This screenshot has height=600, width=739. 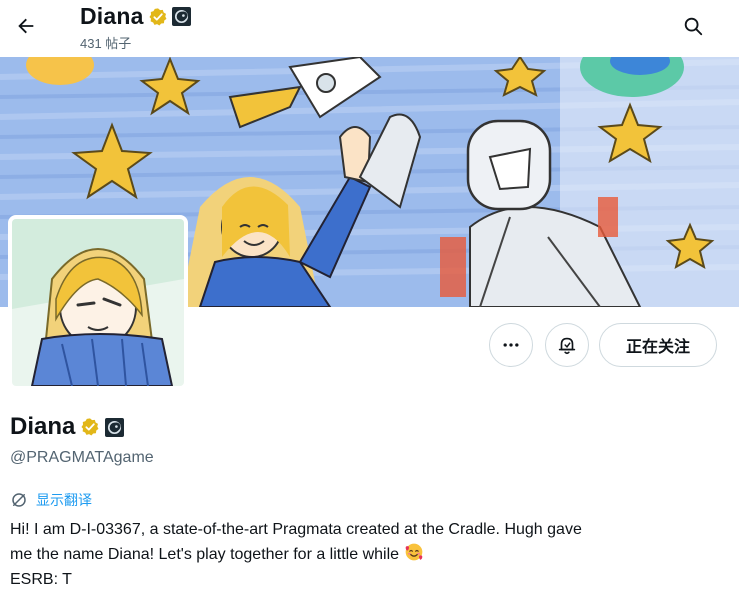 What do you see at coordinates (19, 500) in the screenshot?
I see `translate-icon` at bounding box center [19, 500].